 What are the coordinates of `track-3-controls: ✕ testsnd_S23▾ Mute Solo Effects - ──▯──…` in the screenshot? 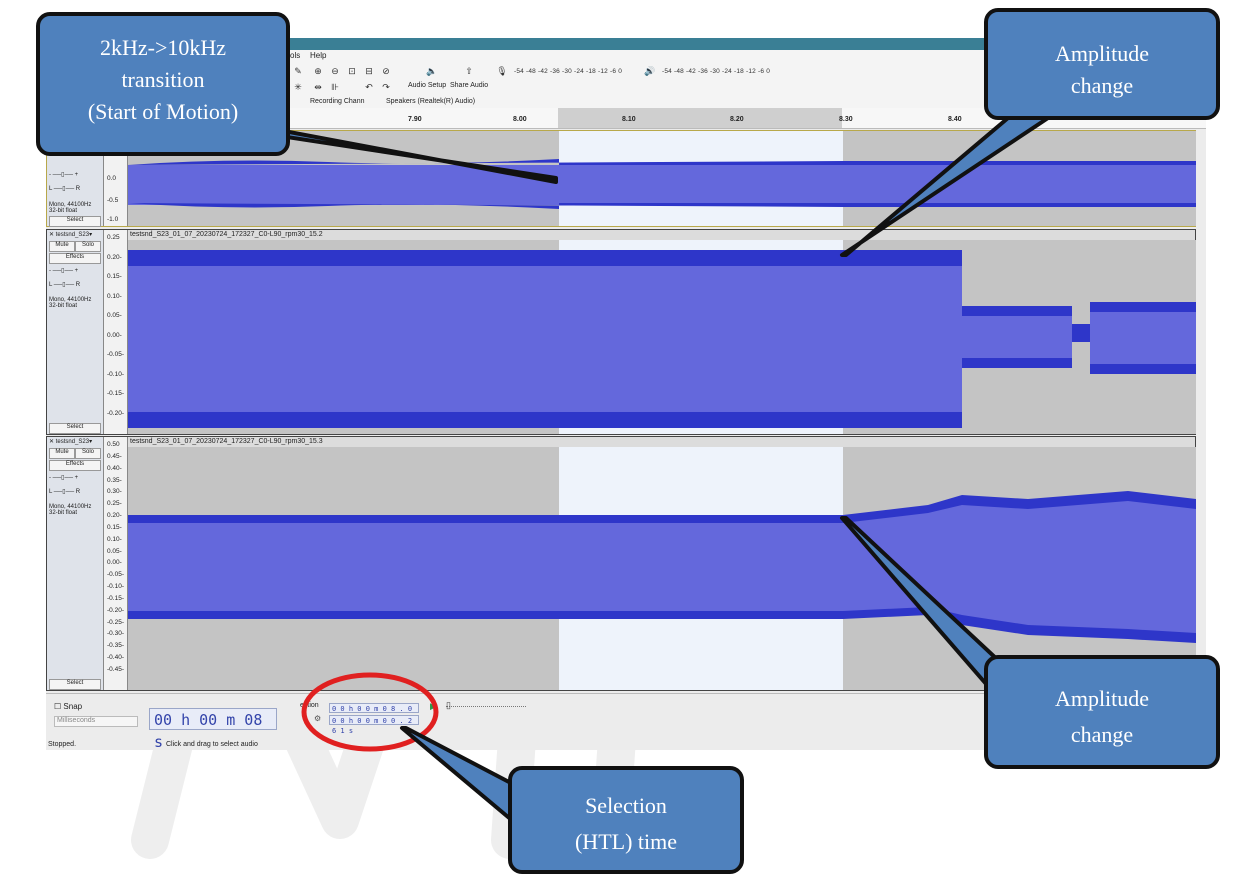 It's located at (75, 563).